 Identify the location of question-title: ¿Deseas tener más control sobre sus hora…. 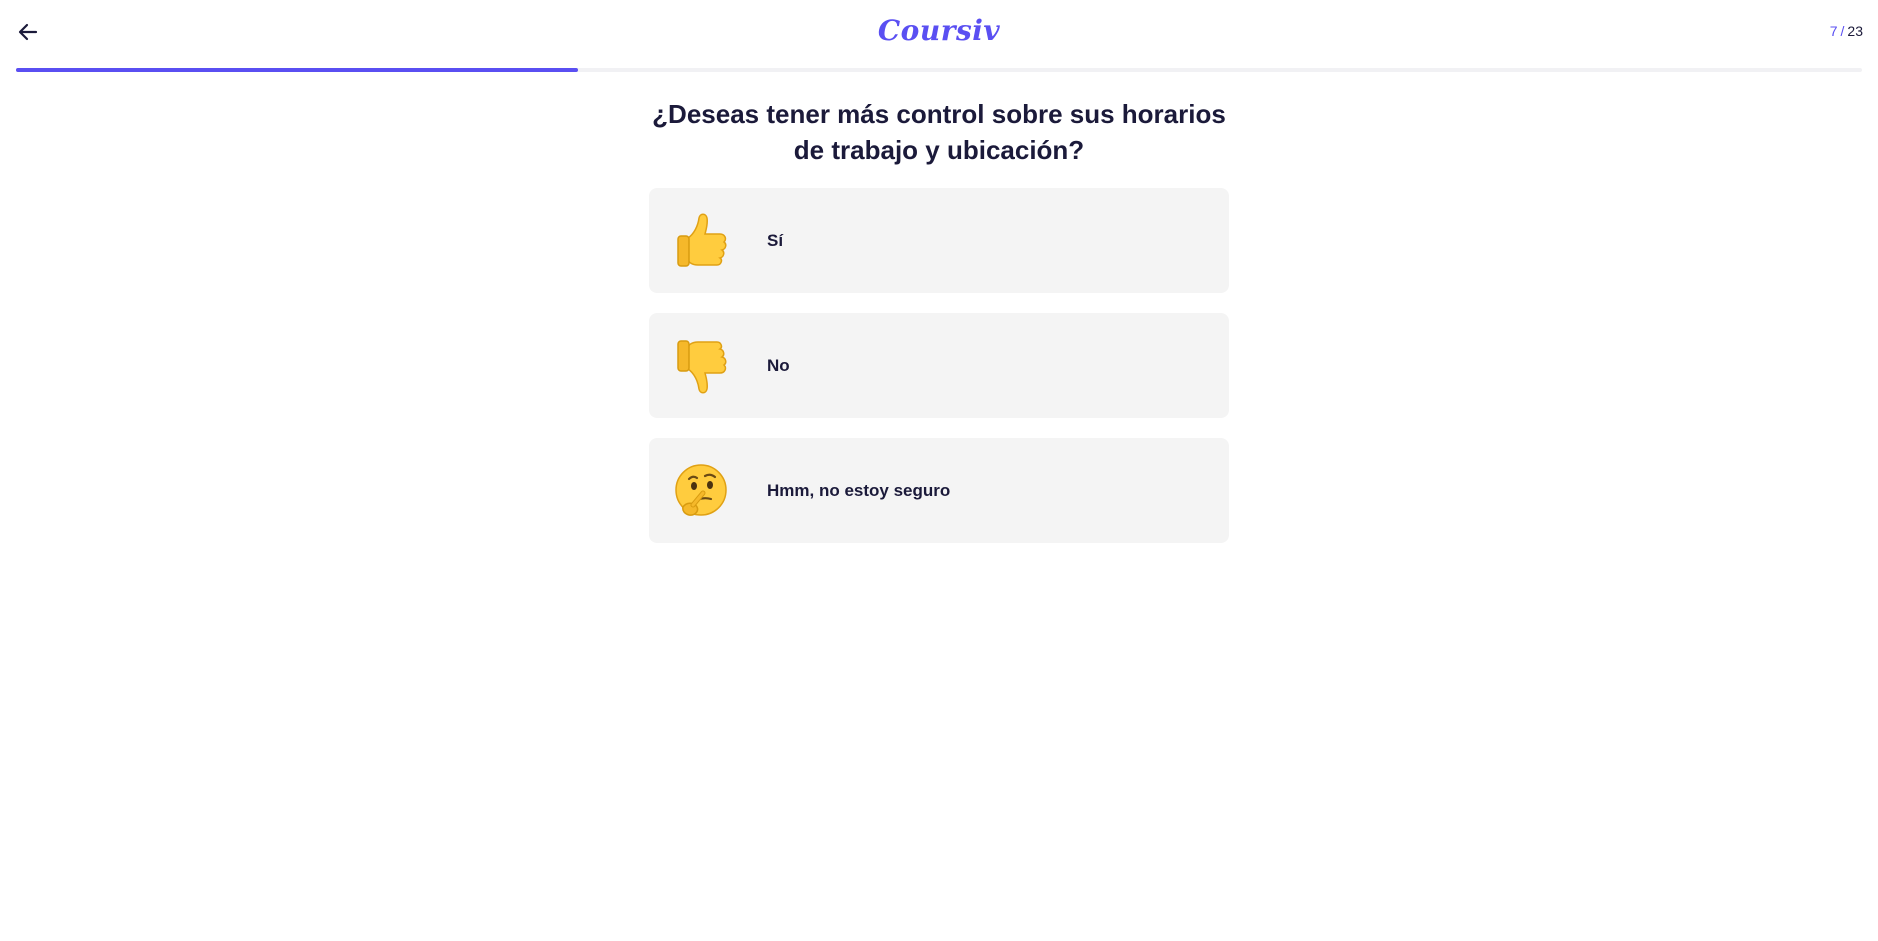
(939, 132).